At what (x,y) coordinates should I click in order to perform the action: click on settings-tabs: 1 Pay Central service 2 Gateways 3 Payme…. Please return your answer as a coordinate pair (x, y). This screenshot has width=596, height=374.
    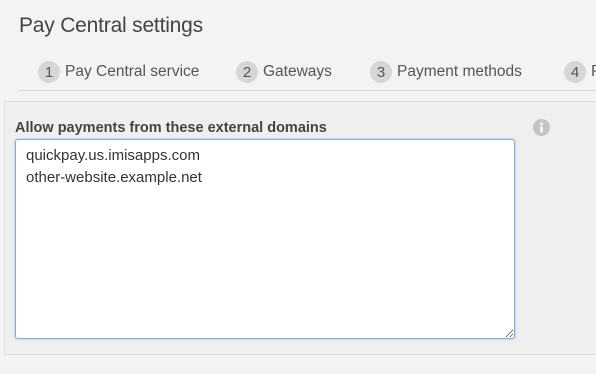
    Looking at the image, I should click on (307, 74).